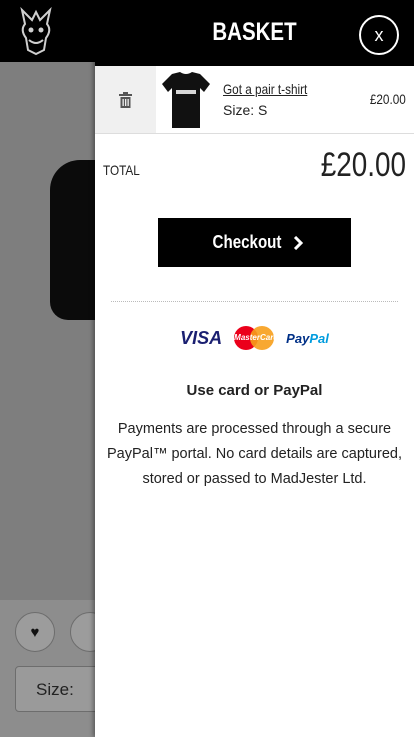 Image resolution: width=414 pixels, height=737 pixels. What do you see at coordinates (186, 100) in the screenshot?
I see `item-thumbnail` at bounding box center [186, 100].